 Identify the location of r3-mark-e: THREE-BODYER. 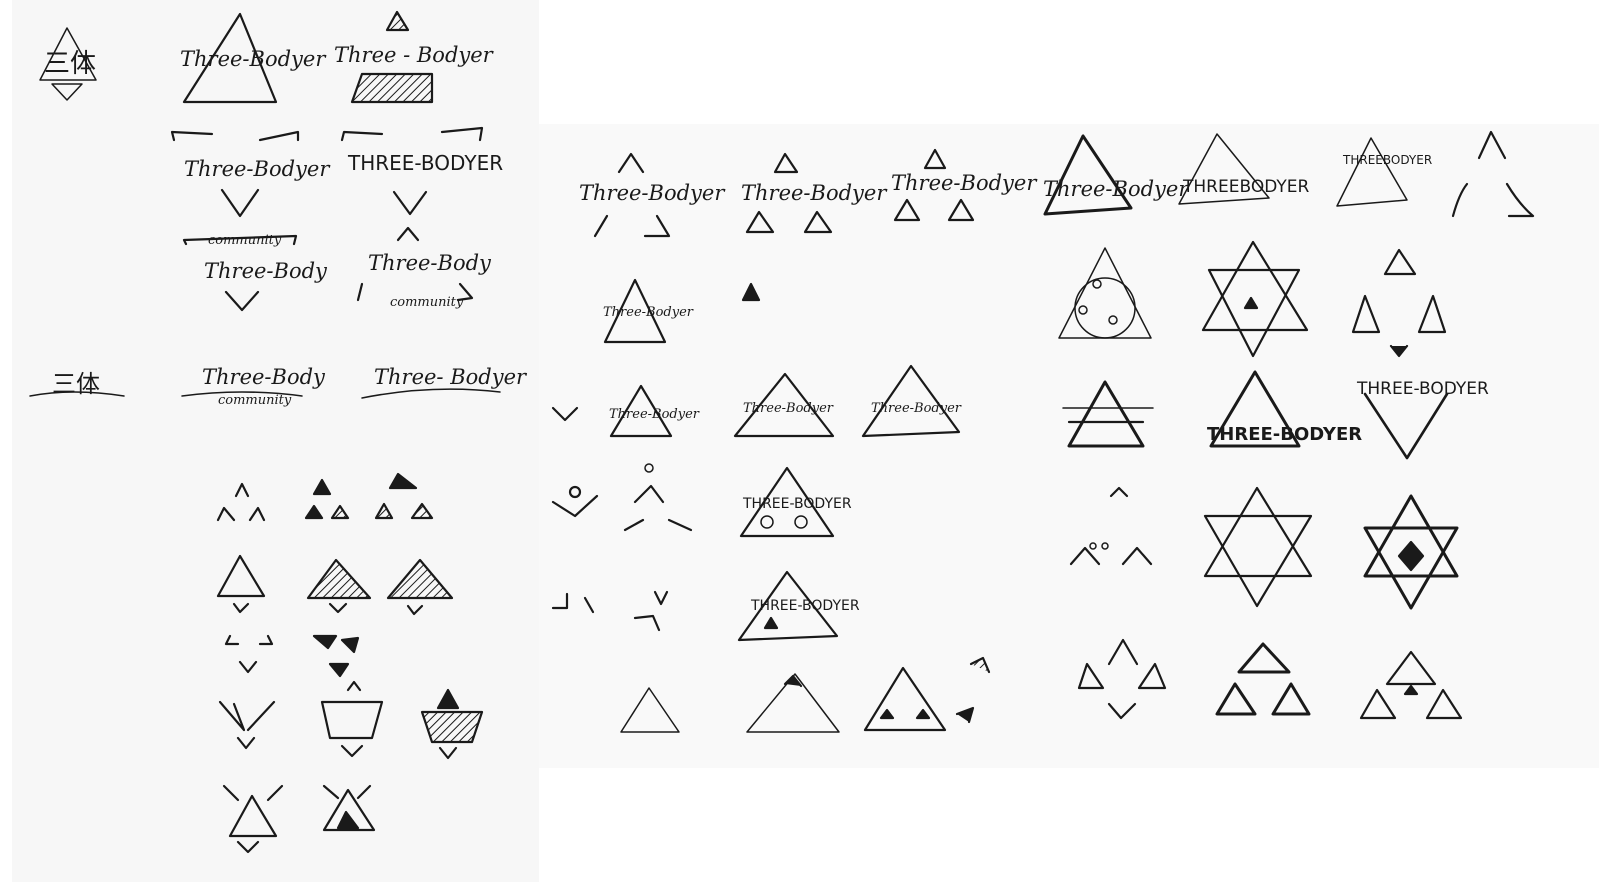
(1284, 409).